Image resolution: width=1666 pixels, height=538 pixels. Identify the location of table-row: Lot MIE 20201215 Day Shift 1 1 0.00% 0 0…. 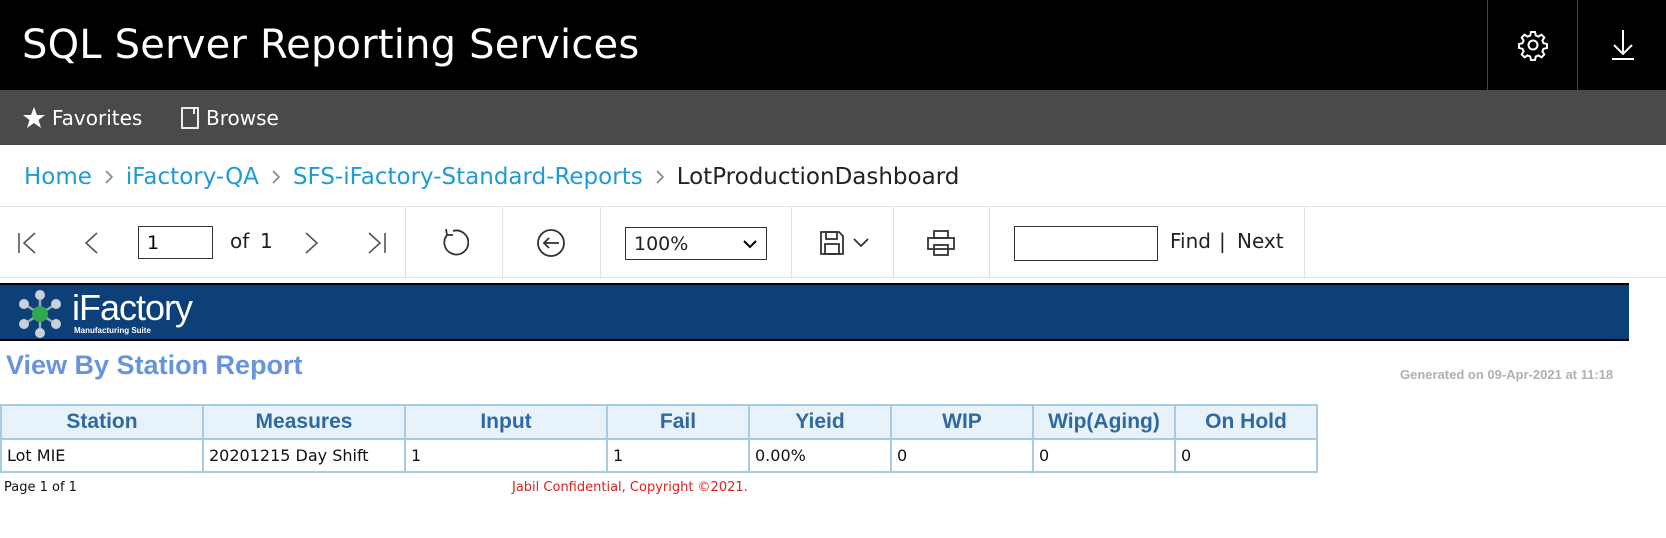
(659, 455).